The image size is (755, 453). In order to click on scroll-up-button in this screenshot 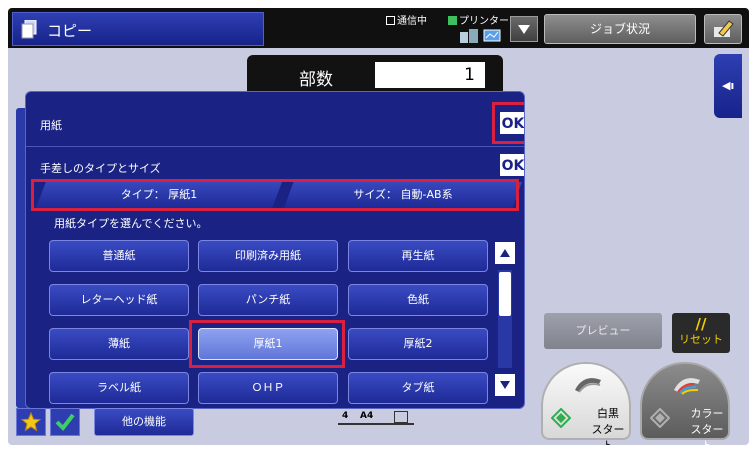, I will do `click(505, 253)`.